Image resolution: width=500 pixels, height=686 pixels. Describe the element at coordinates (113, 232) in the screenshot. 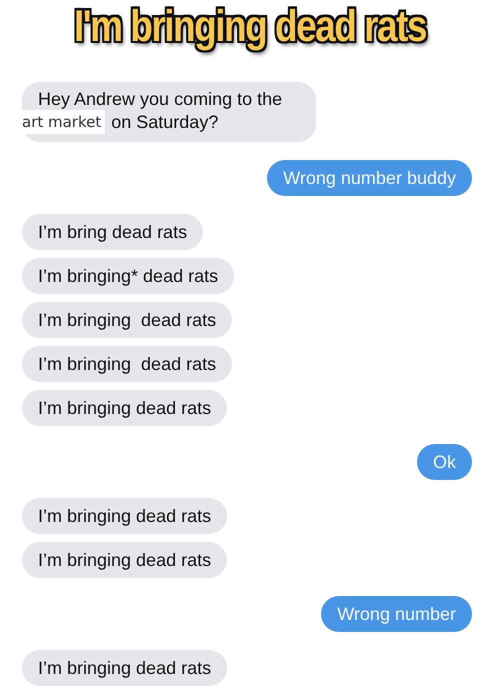

I see `message-bubble: I’m bring dead rats` at that location.